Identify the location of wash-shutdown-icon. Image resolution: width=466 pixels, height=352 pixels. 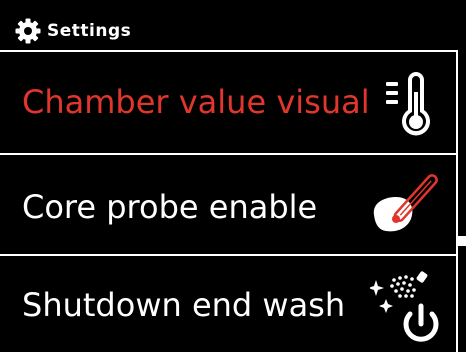
(404, 306).